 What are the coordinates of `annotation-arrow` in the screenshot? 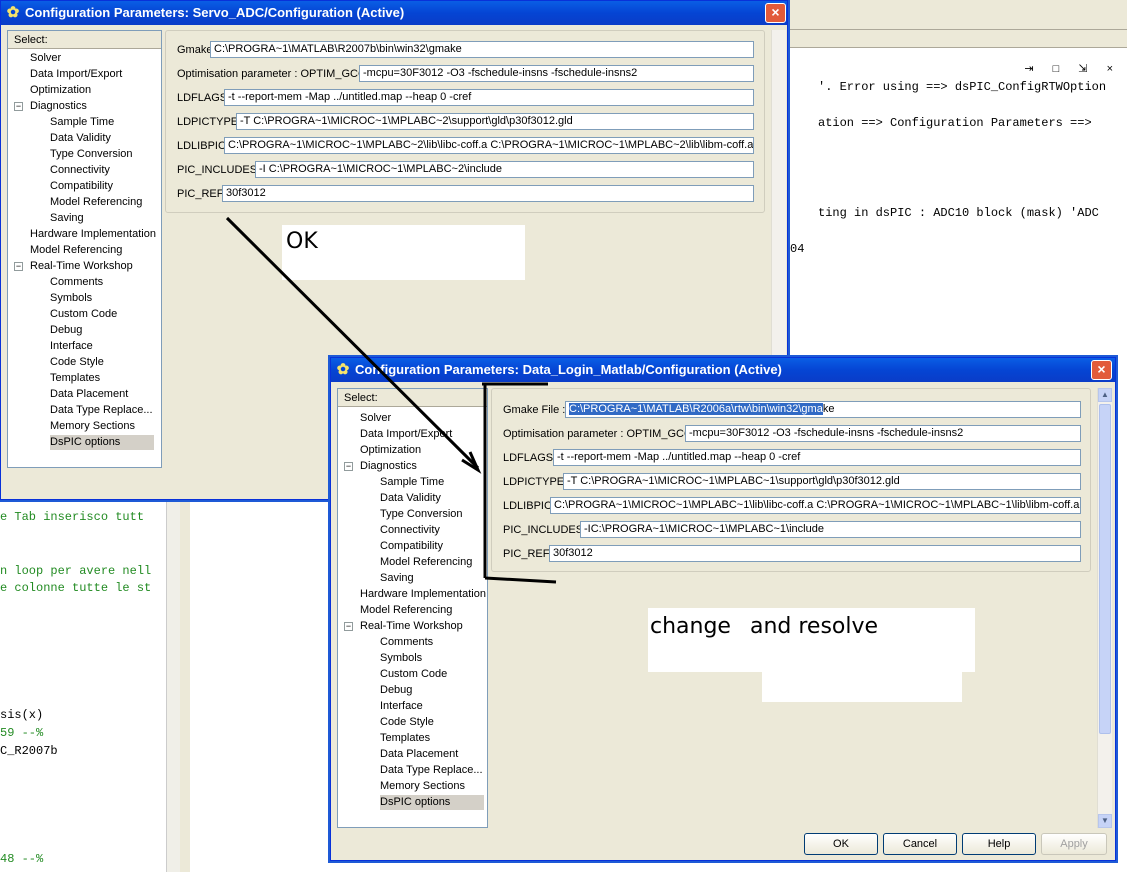 It's located at (391, 400).